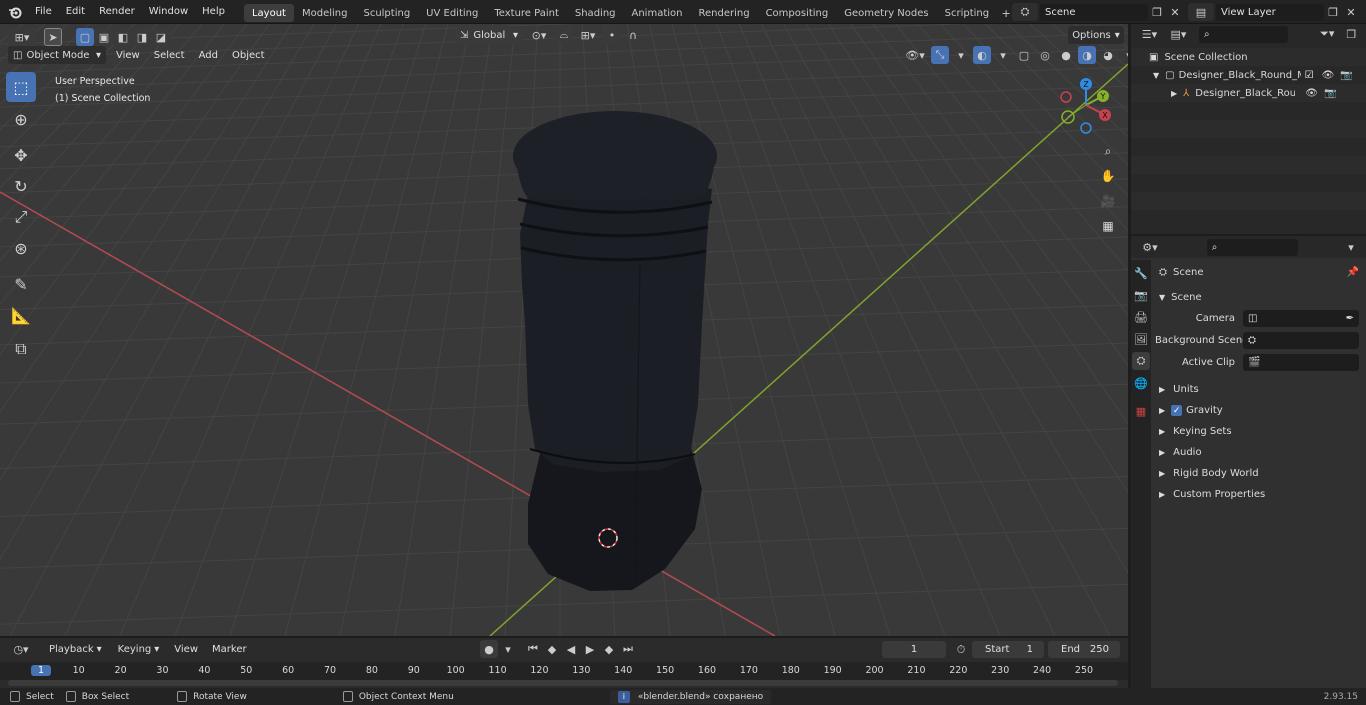  Describe the element at coordinates (628, 649) in the screenshot. I see `jump-end-icon: ⏭` at that location.